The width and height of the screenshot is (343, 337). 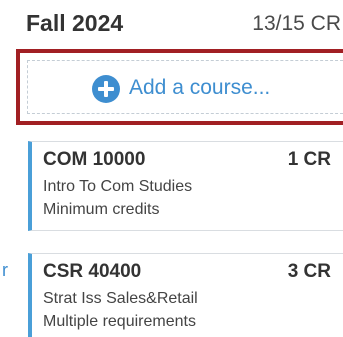 I want to click on course-requirement: Multiple requirements, so click(x=119, y=321).